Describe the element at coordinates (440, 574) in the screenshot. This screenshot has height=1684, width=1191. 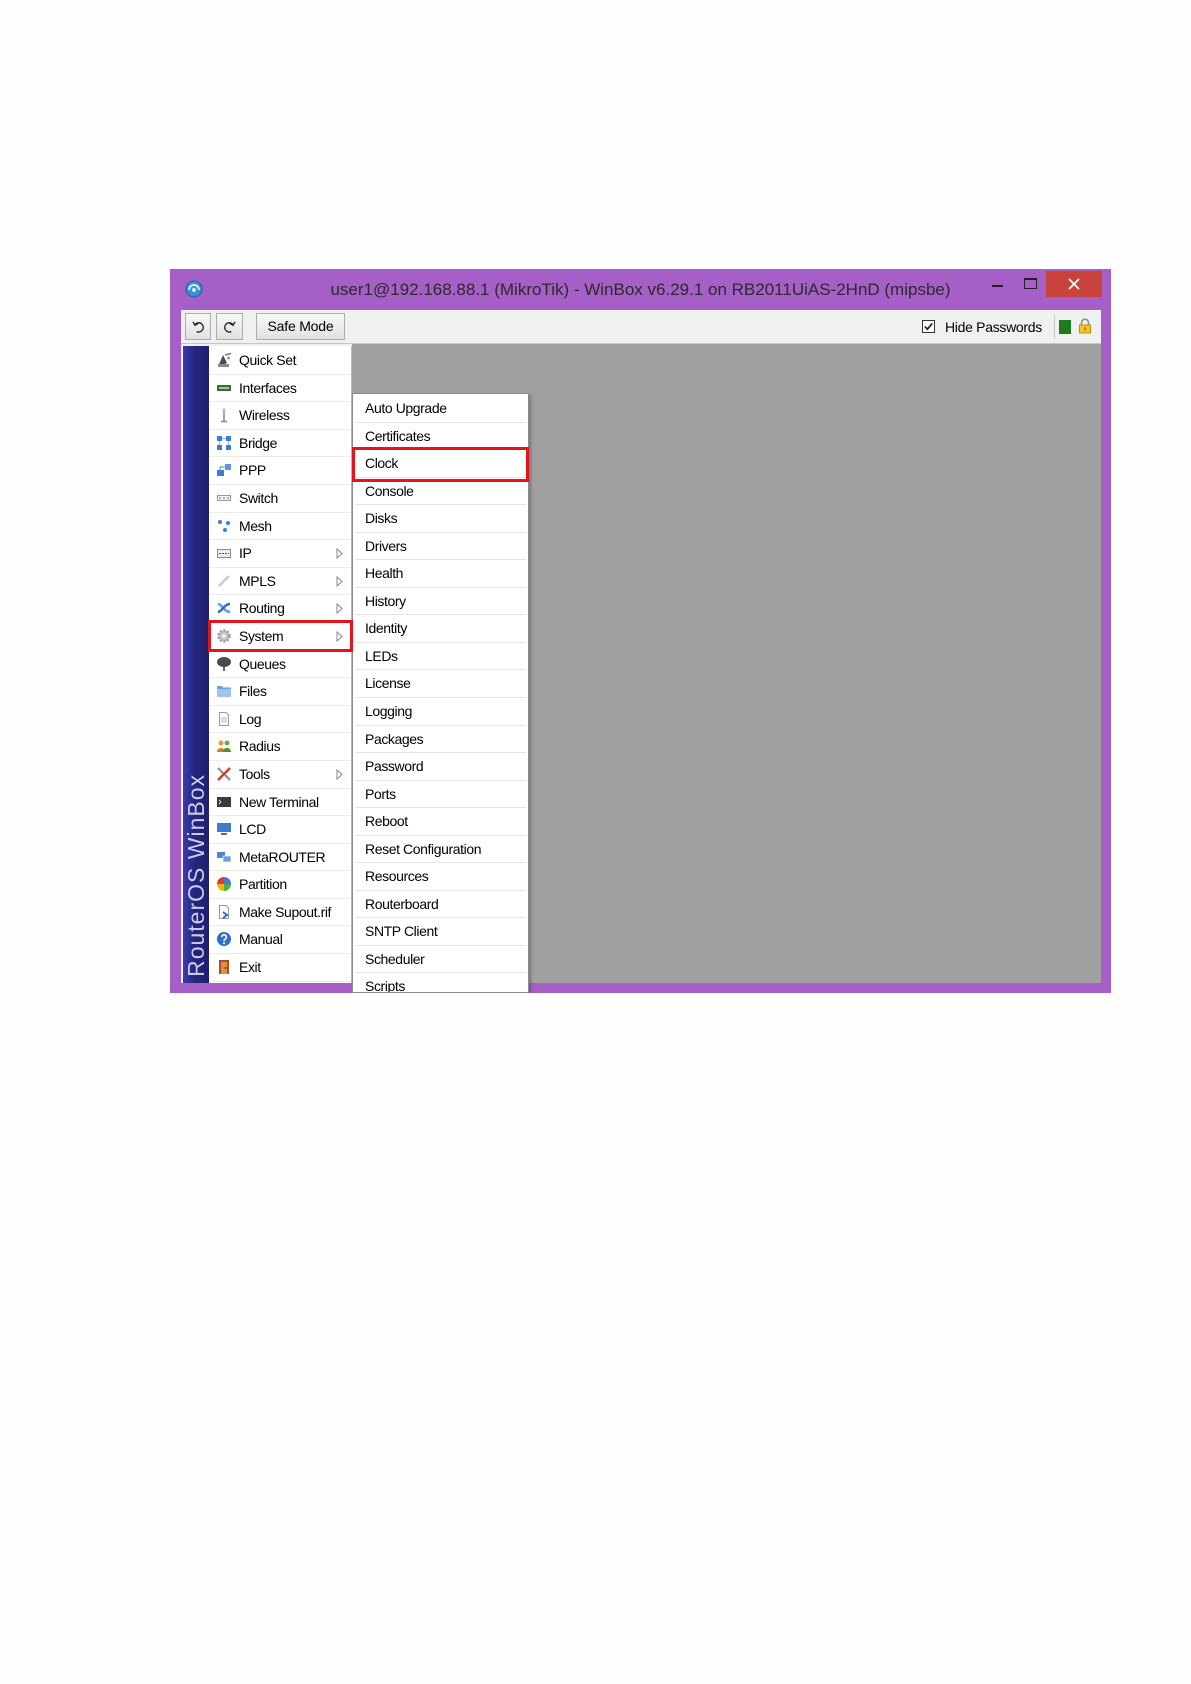
I see `submenu-item-health: Health` at that location.